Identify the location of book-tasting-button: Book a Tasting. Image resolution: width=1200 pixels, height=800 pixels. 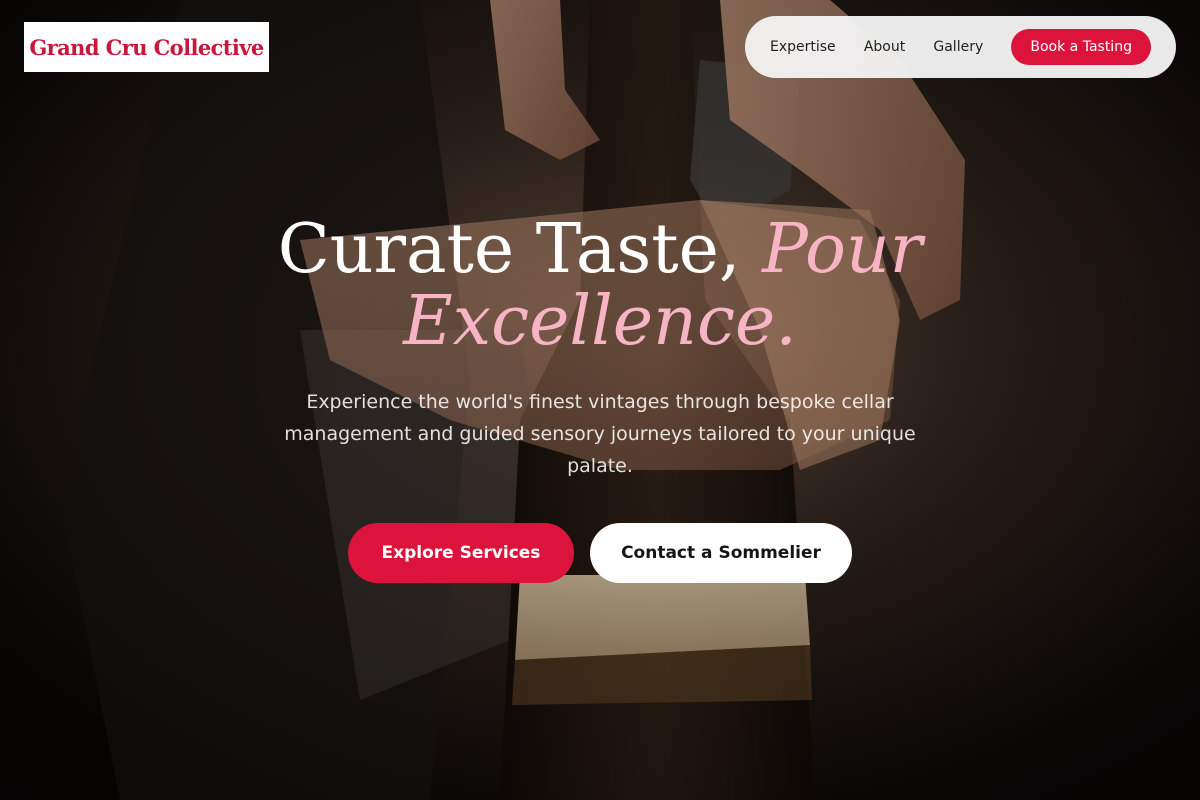
(1081, 47).